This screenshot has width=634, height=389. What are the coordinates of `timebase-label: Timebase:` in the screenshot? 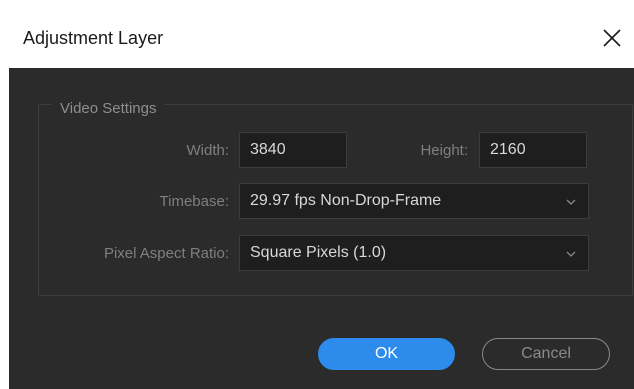 It's located at (194, 201).